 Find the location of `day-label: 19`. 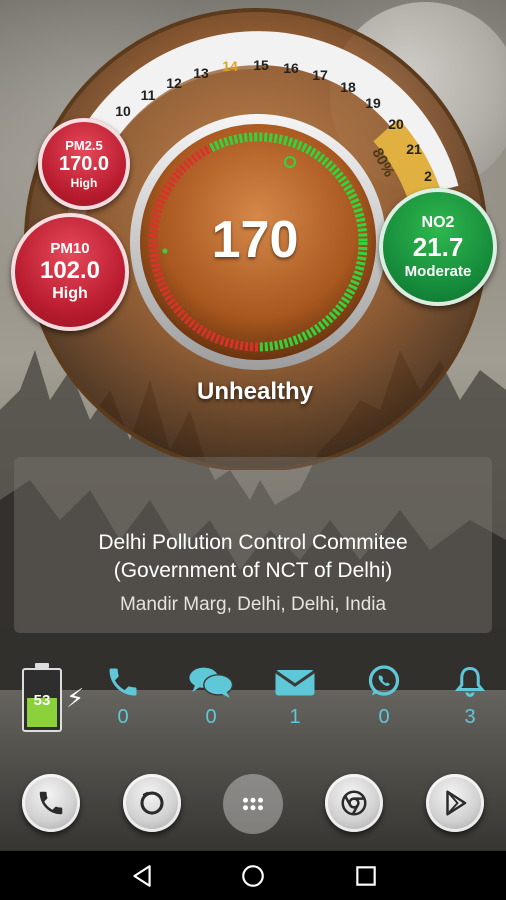

day-label: 19 is located at coordinates (373, 103).